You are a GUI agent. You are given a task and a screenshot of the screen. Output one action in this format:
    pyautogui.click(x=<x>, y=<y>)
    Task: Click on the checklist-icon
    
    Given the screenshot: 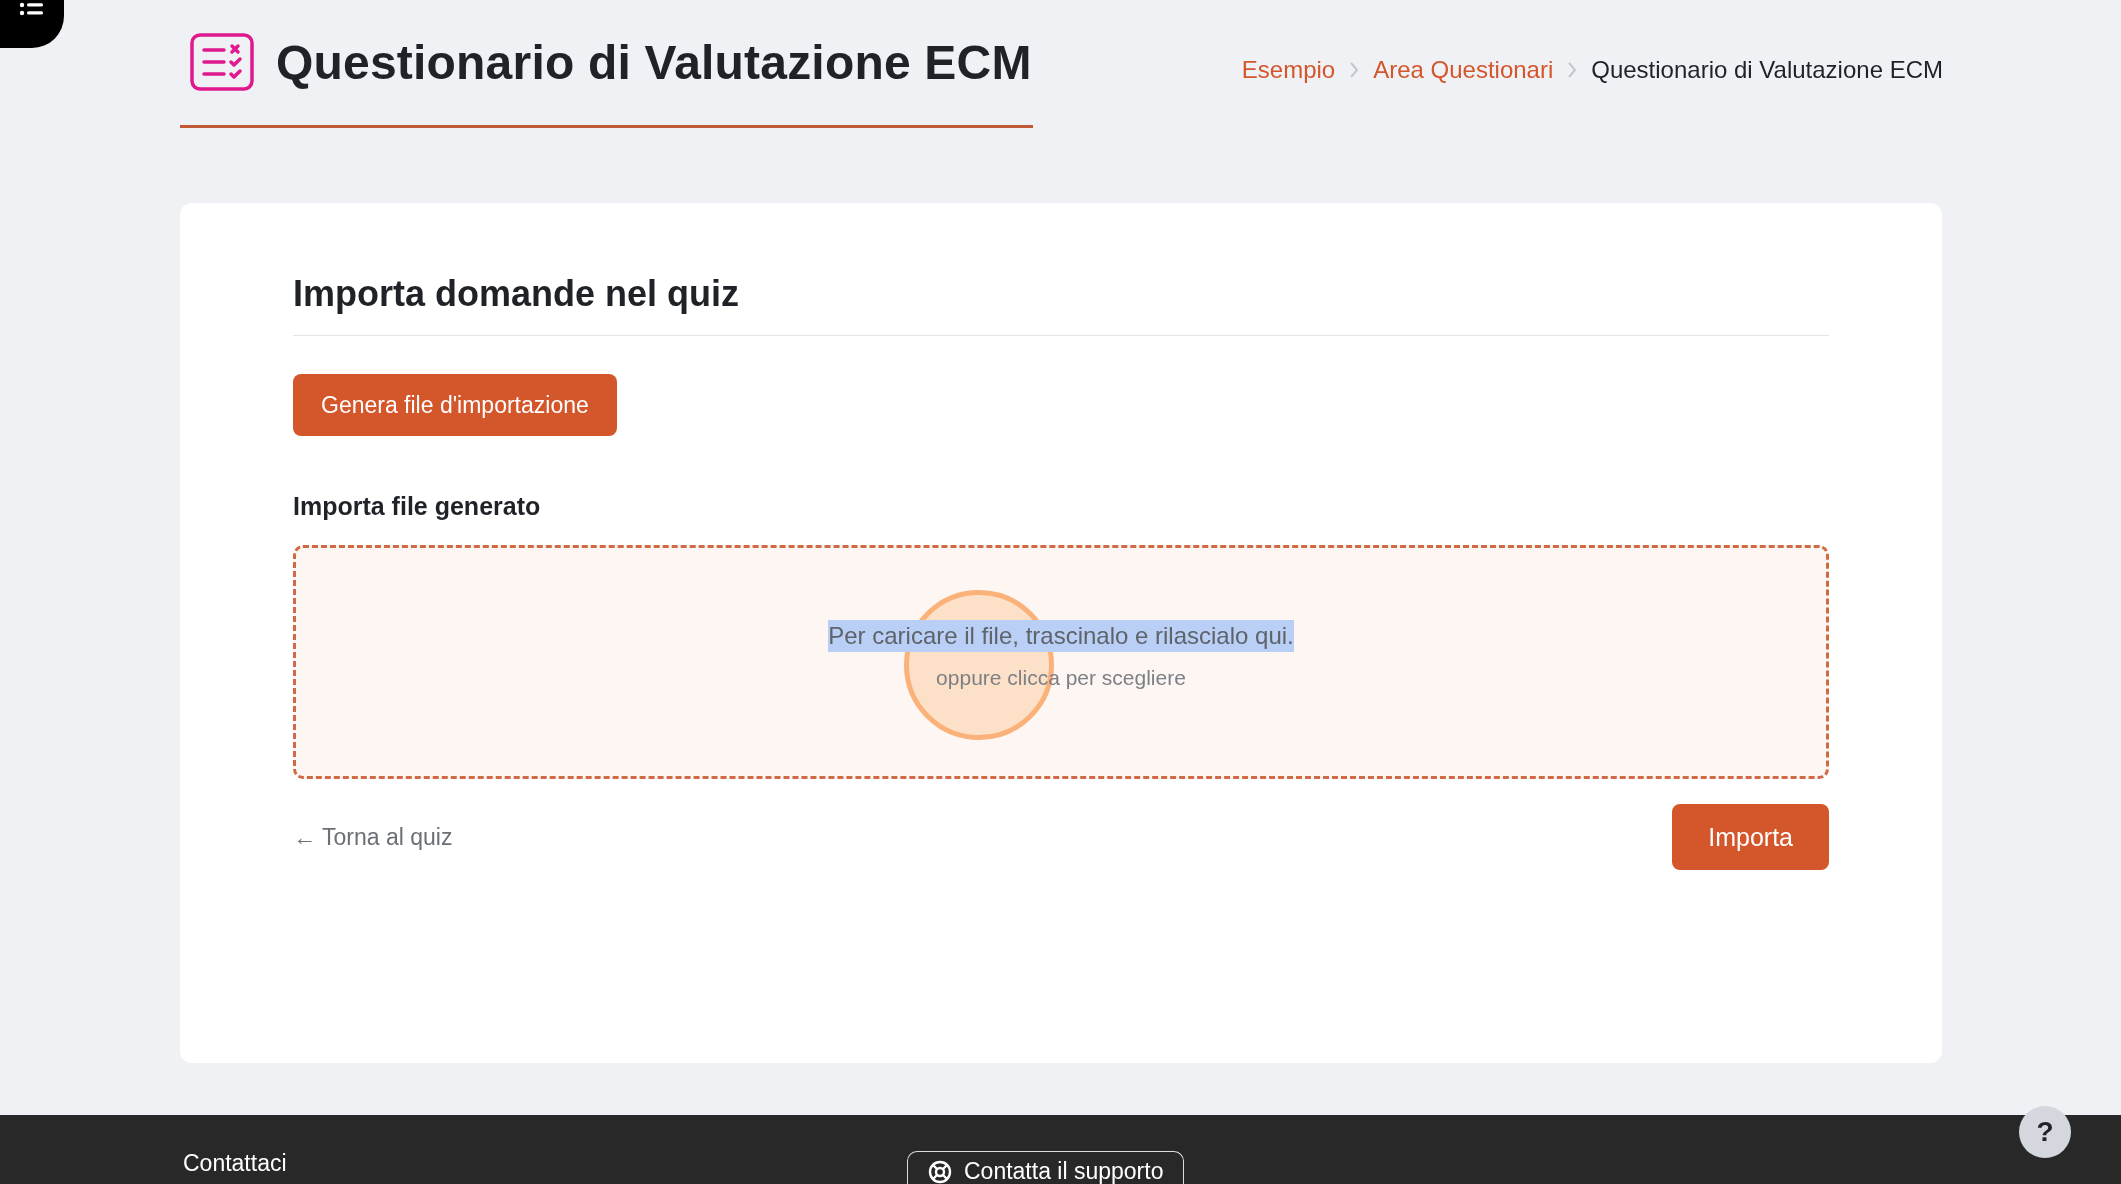 What is the action you would take?
    pyautogui.click(x=222, y=62)
    